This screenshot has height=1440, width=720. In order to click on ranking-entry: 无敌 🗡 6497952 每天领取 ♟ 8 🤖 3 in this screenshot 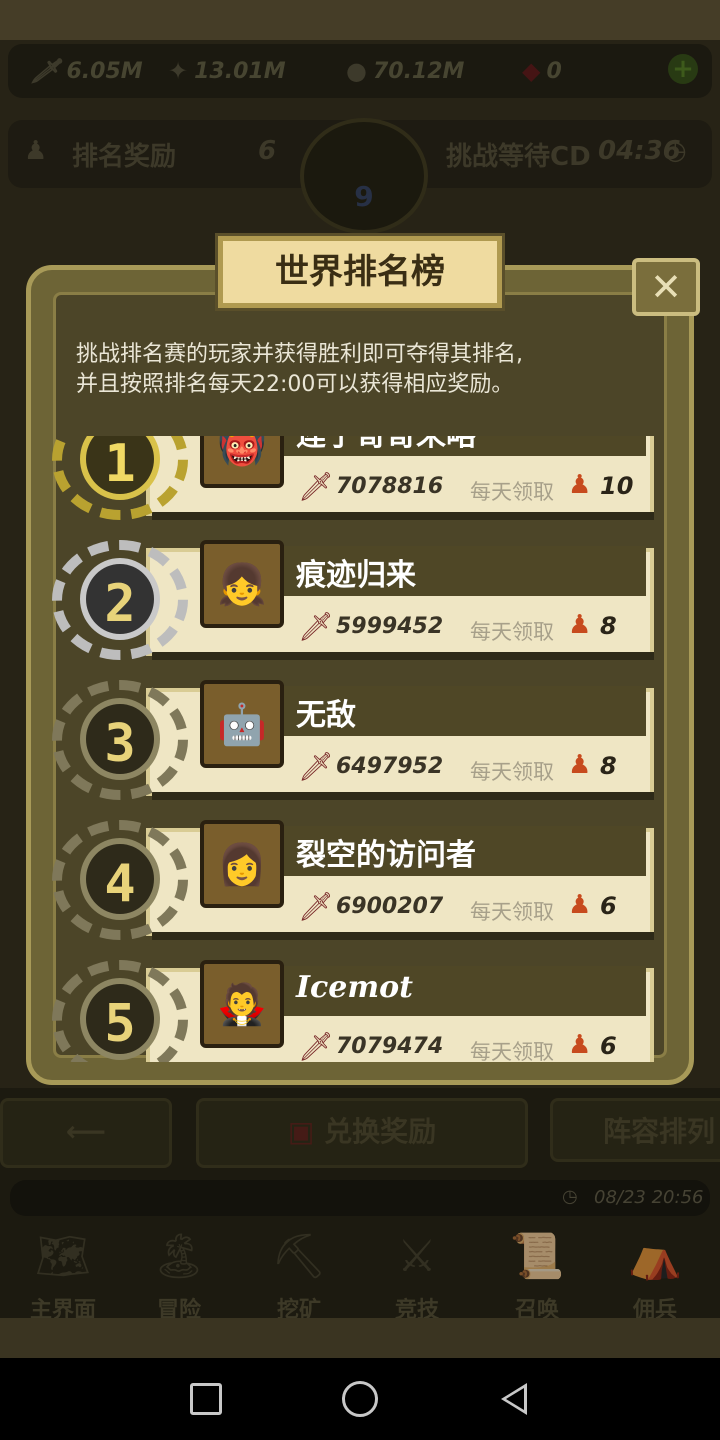, I will do `click(360, 740)`.